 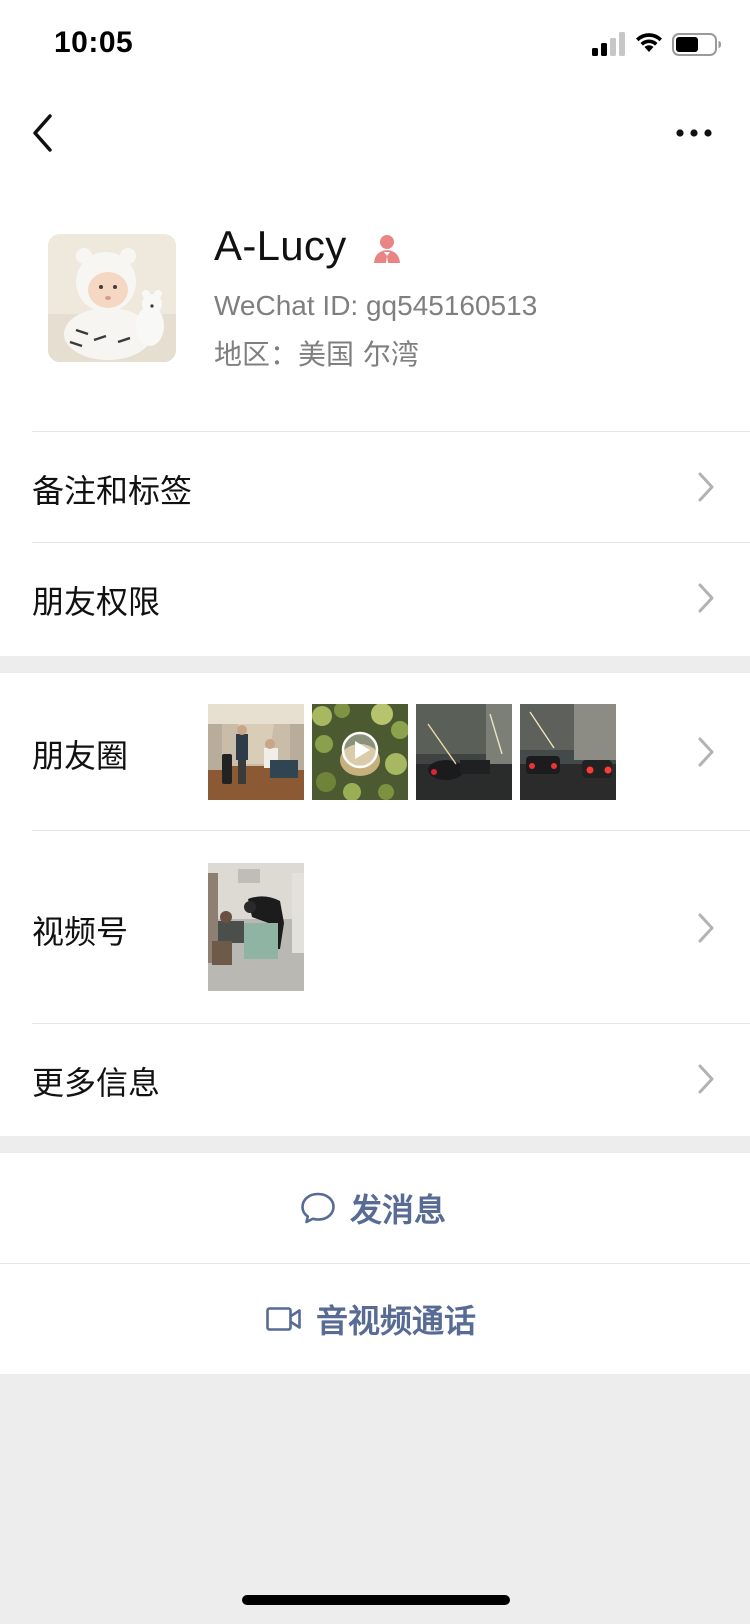 I want to click on video-call-button: 音视频通话, so click(x=375, y=1319).